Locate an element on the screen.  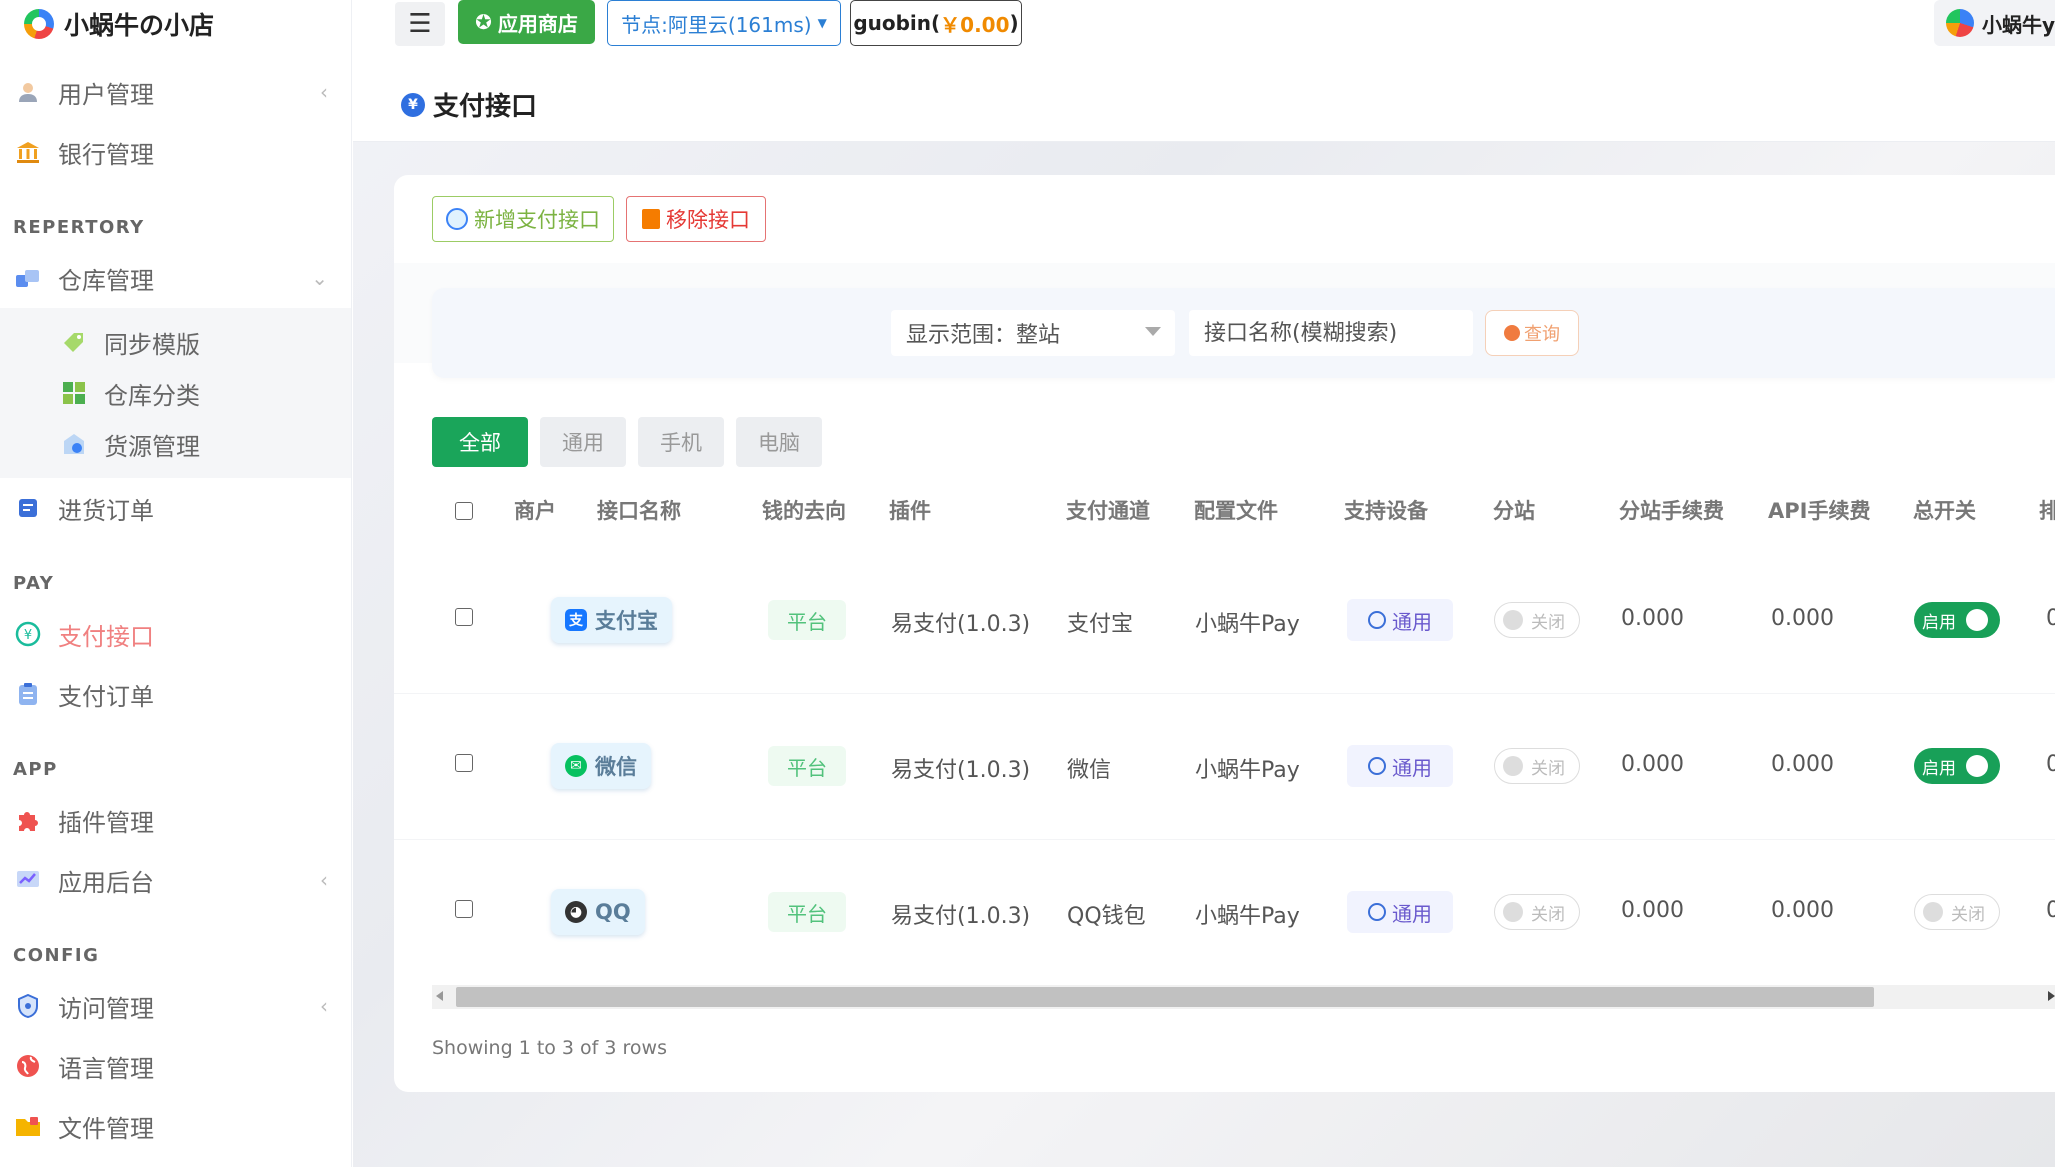
remove-interface-button: 移除接口 is located at coordinates (696, 219).